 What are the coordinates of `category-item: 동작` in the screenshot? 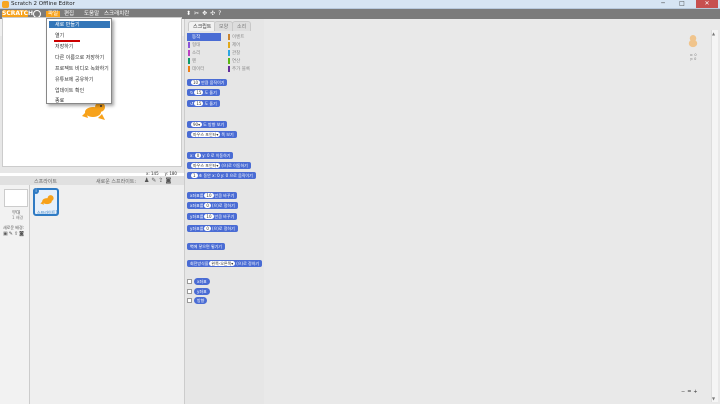 It's located at (196, 37).